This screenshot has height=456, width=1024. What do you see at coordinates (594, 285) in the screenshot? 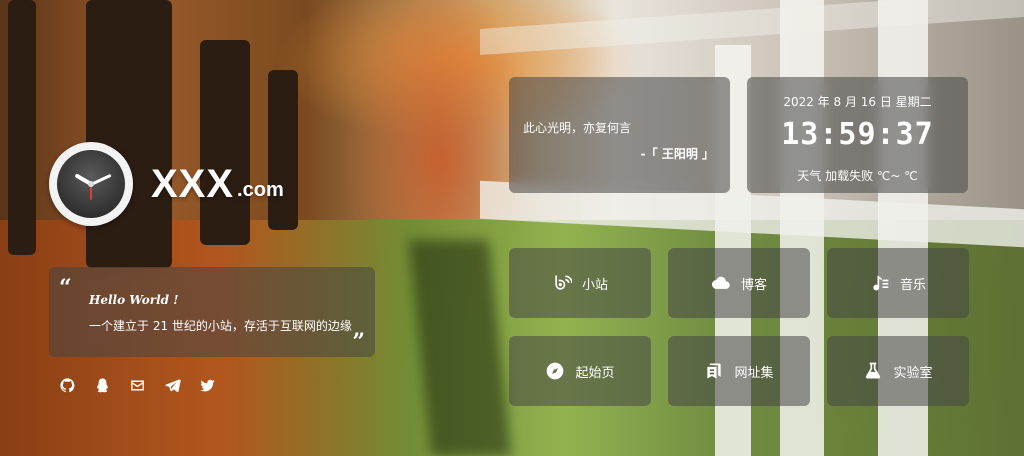
I see `tile-label: 小站` at bounding box center [594, 285].